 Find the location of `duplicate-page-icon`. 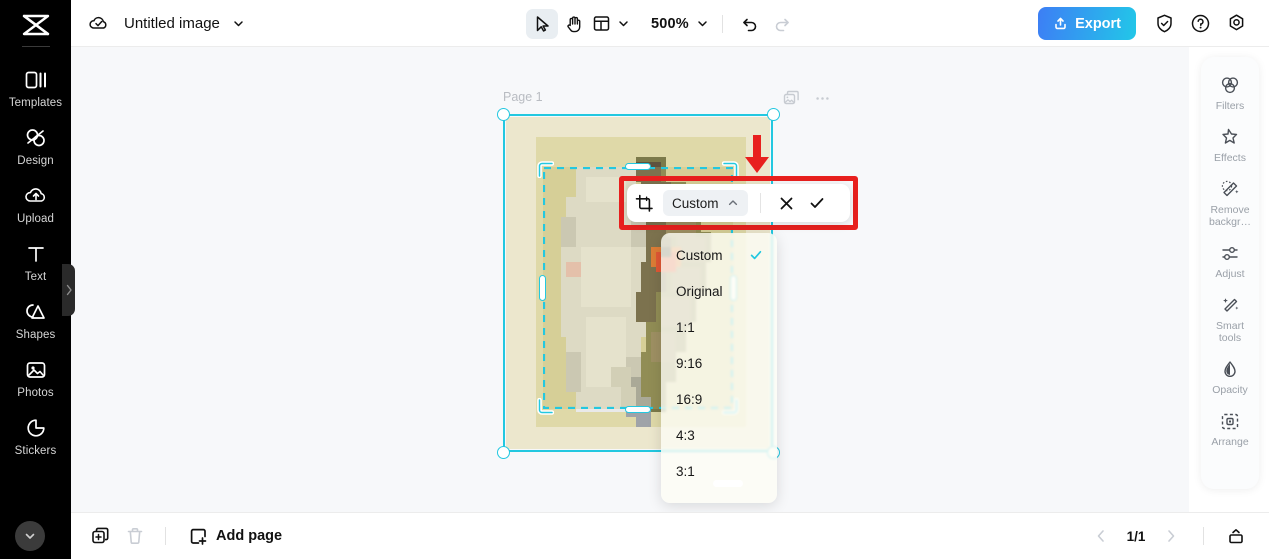

duplicate-page-icon is located at coordinates (791, 101).